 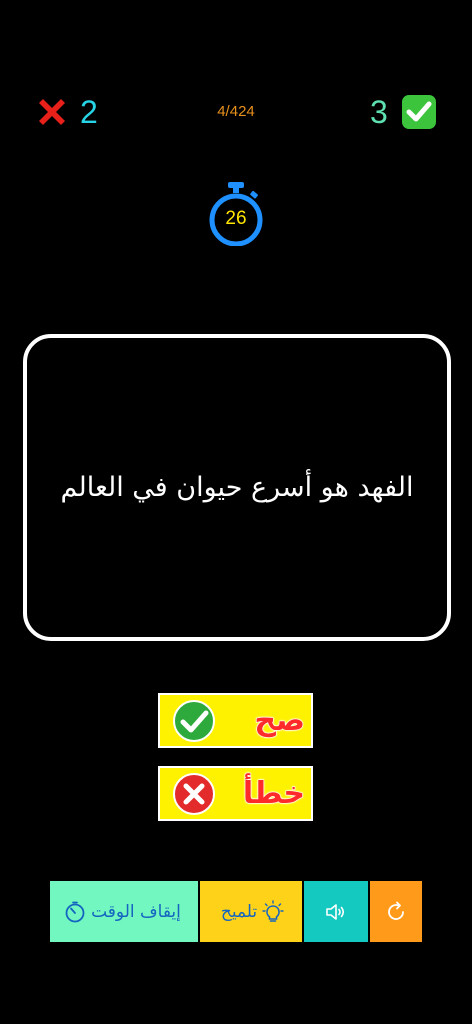 I want to click on true-answer-label: صح, so click(x=280, y=721).